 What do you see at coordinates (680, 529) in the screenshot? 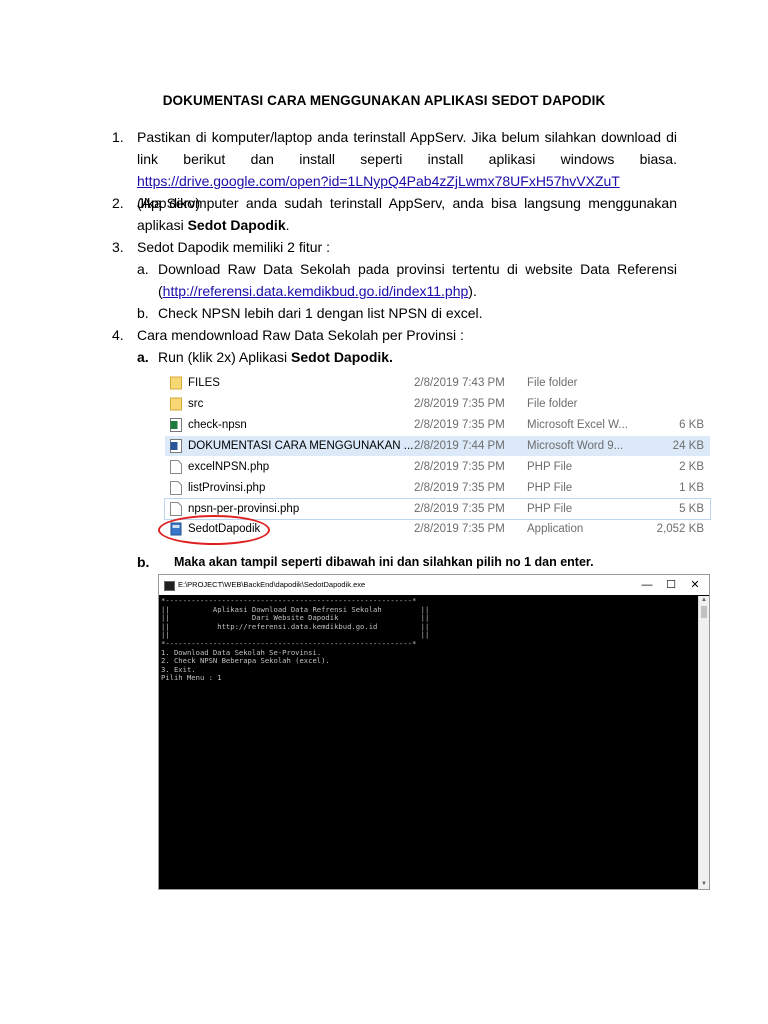
I see `file-size: 2,052 KB` at bounding box center [680, 529].